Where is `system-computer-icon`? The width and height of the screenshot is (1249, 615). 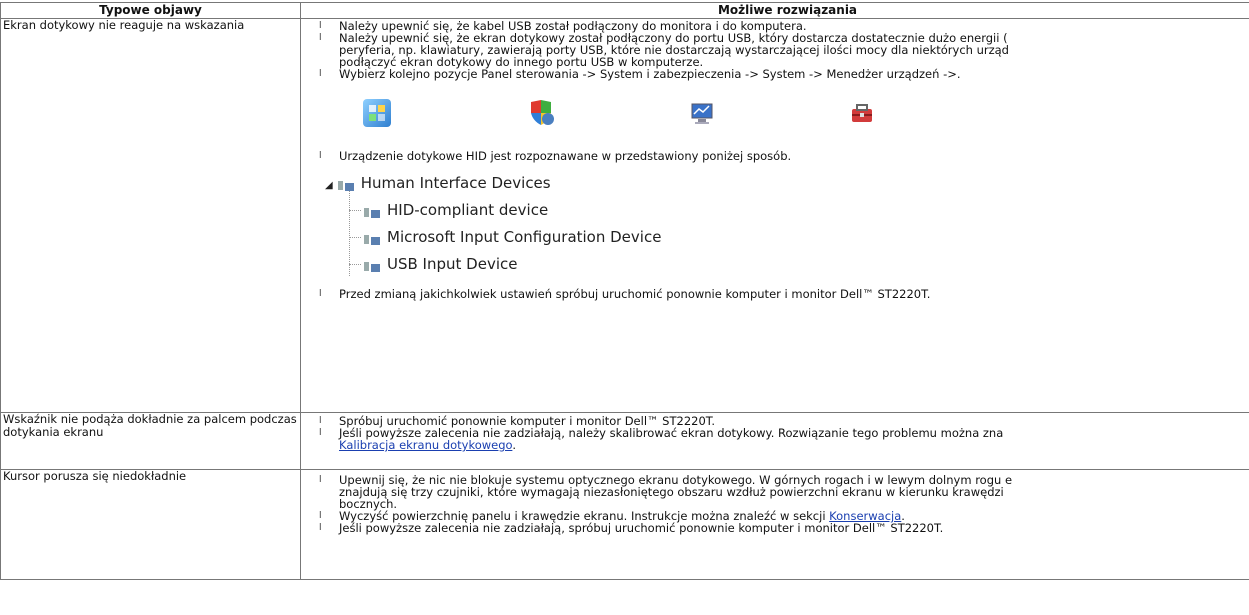 system-computer-icon is located at coordinates (703, 113).